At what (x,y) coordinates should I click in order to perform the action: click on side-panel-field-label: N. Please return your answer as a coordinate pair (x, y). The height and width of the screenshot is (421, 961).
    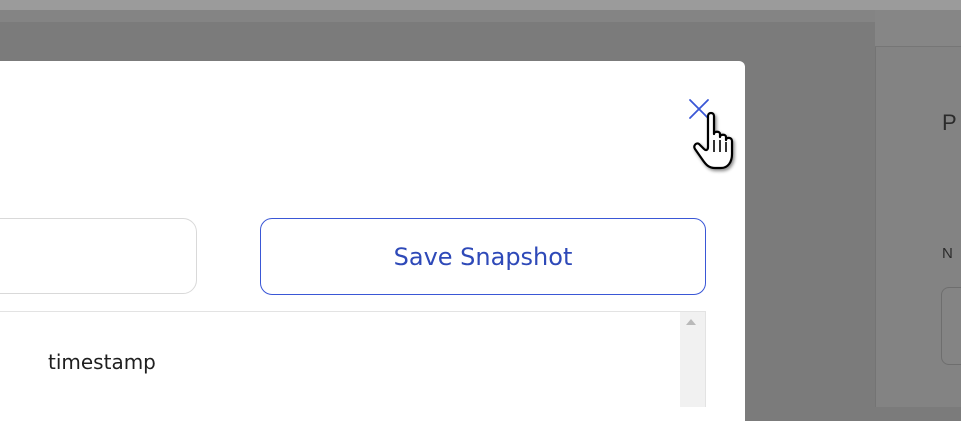
    Looking at the image, I should click on (947, 253).